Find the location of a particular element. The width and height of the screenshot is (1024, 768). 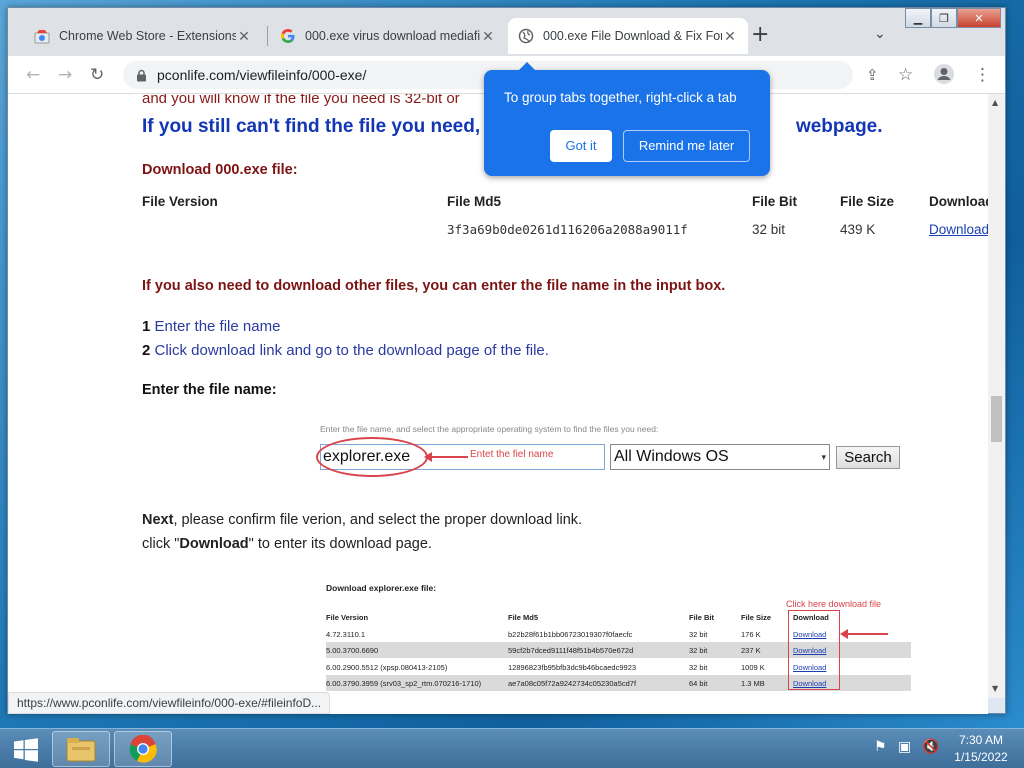

tab-000exe-virus-search: 000.exe virus download mediafire ✕ is located at coordinates (388, 36).